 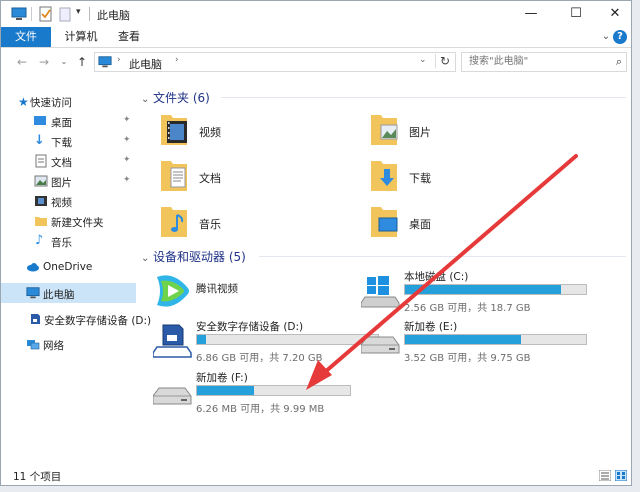 I want to click on sidebar-item-pictures: 图片 ✦, so click(x=68, y=181).